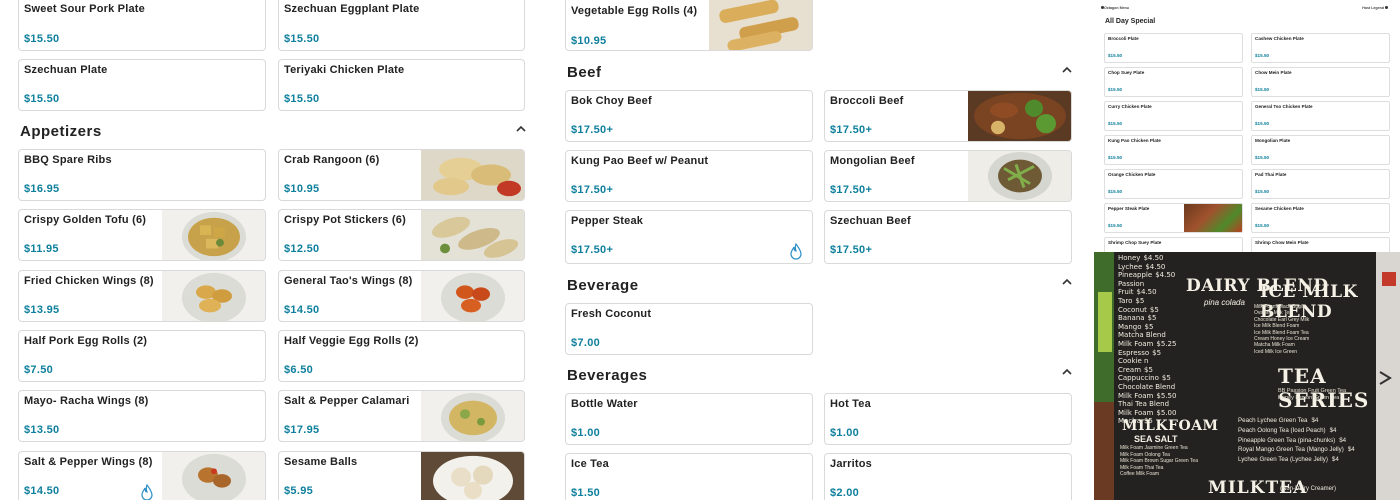 This screenshot has height=500, width=1400. What do you see at coordinates (299, 491) in the screenshot?
I see `item-price: $5.95` at bounding box center [299, 491].